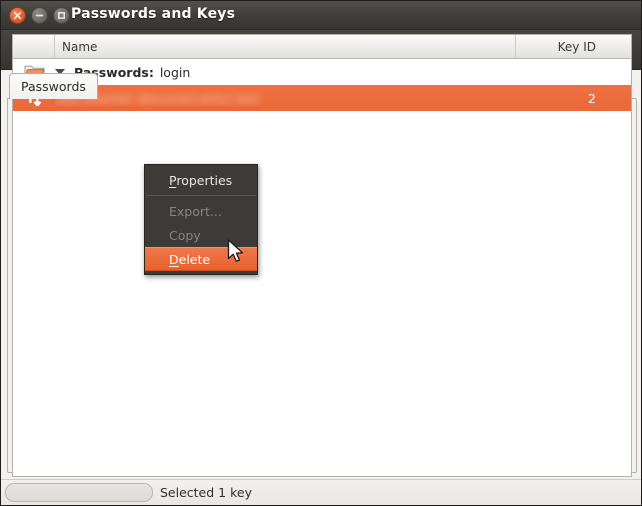  I want to click on close-button, so click(17, 15).